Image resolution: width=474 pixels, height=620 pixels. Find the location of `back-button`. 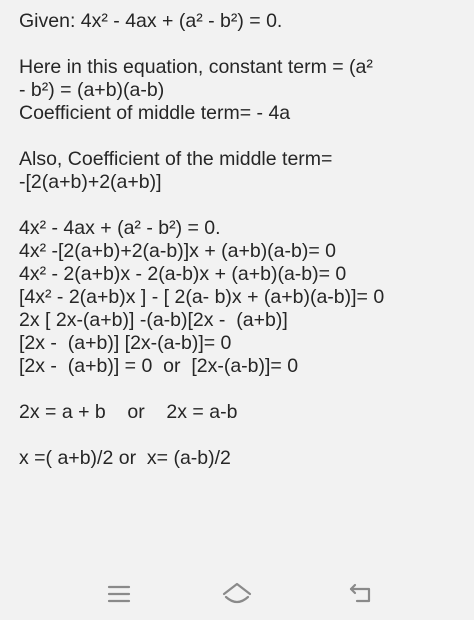

back-button is located at coordinates (361, 594).